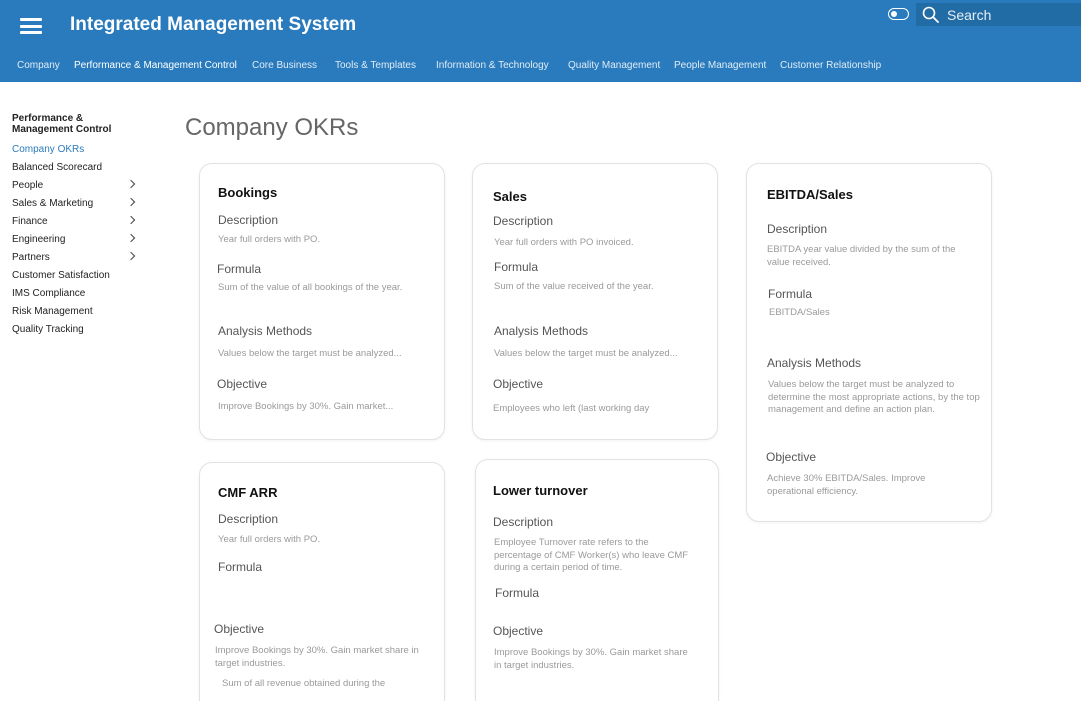 The image size is (1081, 701). I want to click on toggle-knob-icon, so click(893, 13).